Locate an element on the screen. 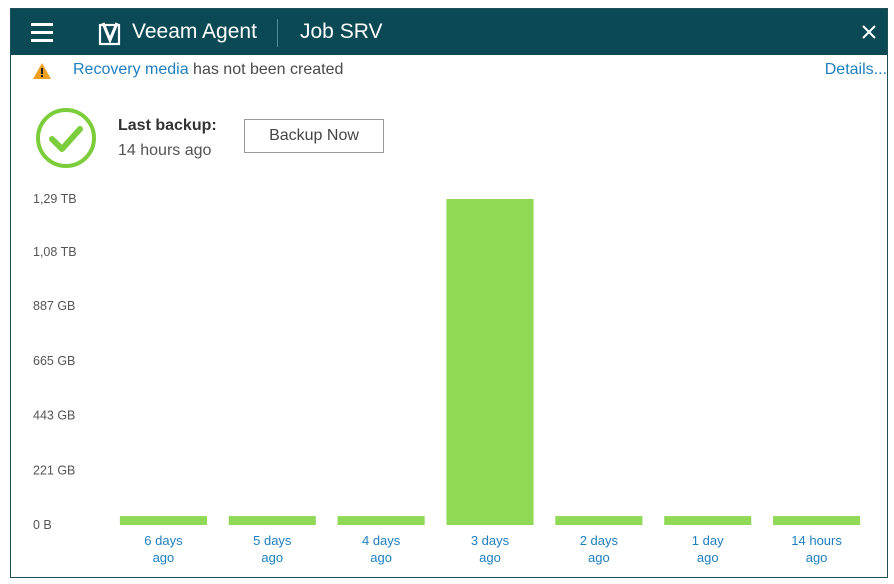 Image resolution: width=894 pixels, height=584 pixels. warning-message: Recovery media has not been created is located at coordinates (208, 70).